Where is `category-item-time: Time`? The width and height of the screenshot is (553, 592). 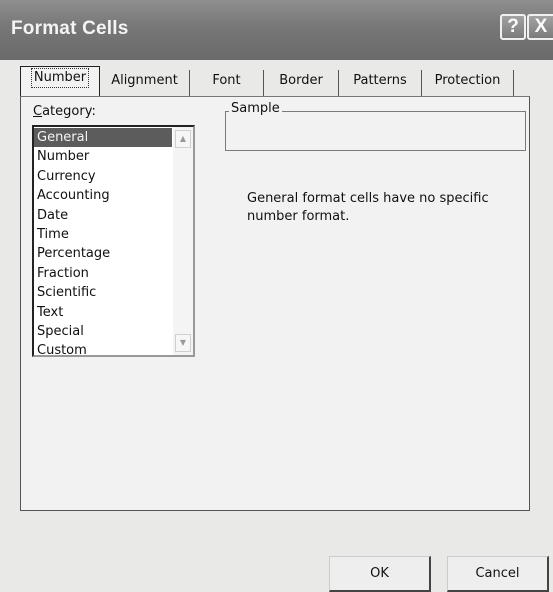 category-item-time: Time is located at coordinates (103, 234).